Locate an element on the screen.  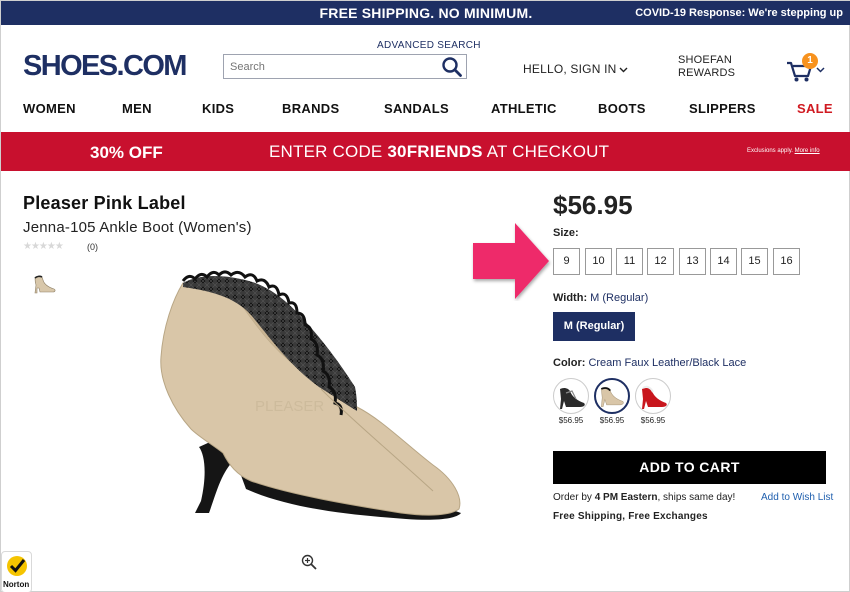
sign-in-label: HELLO, SIGN IN is located at coordinates (570, 69).